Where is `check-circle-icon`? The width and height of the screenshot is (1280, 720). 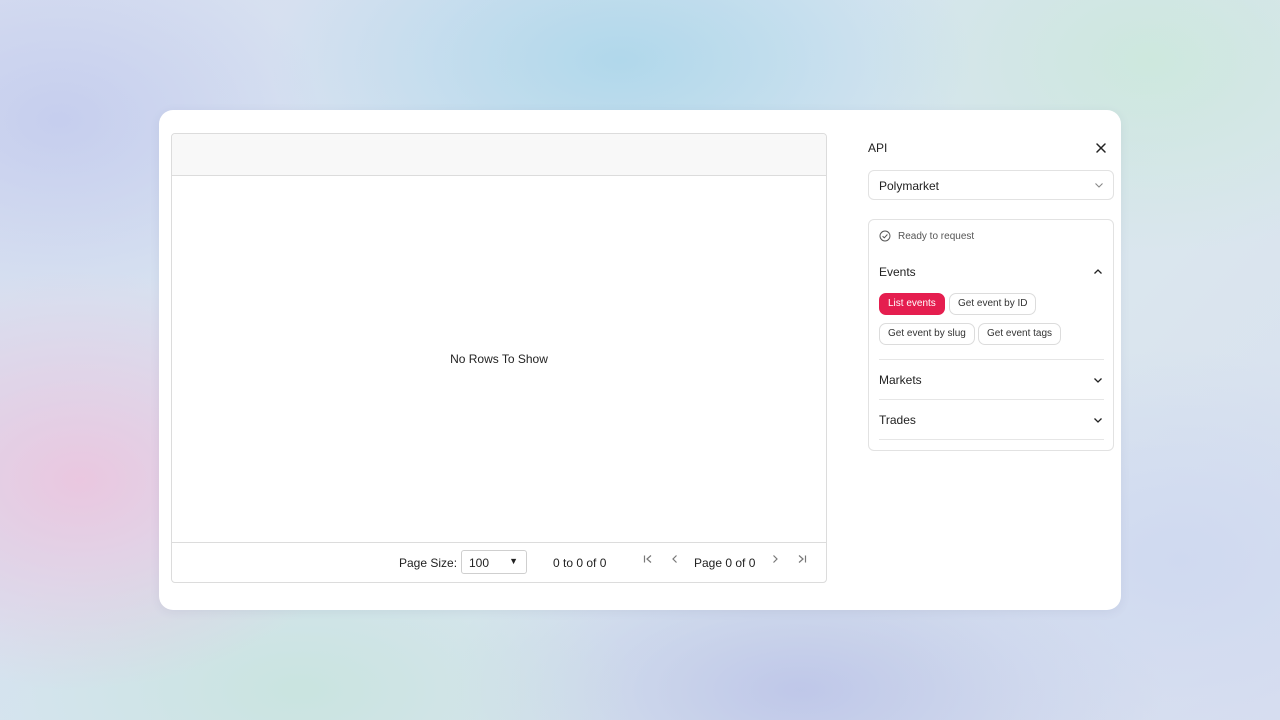
check-circle-icon is located at coordinates (885, 236).